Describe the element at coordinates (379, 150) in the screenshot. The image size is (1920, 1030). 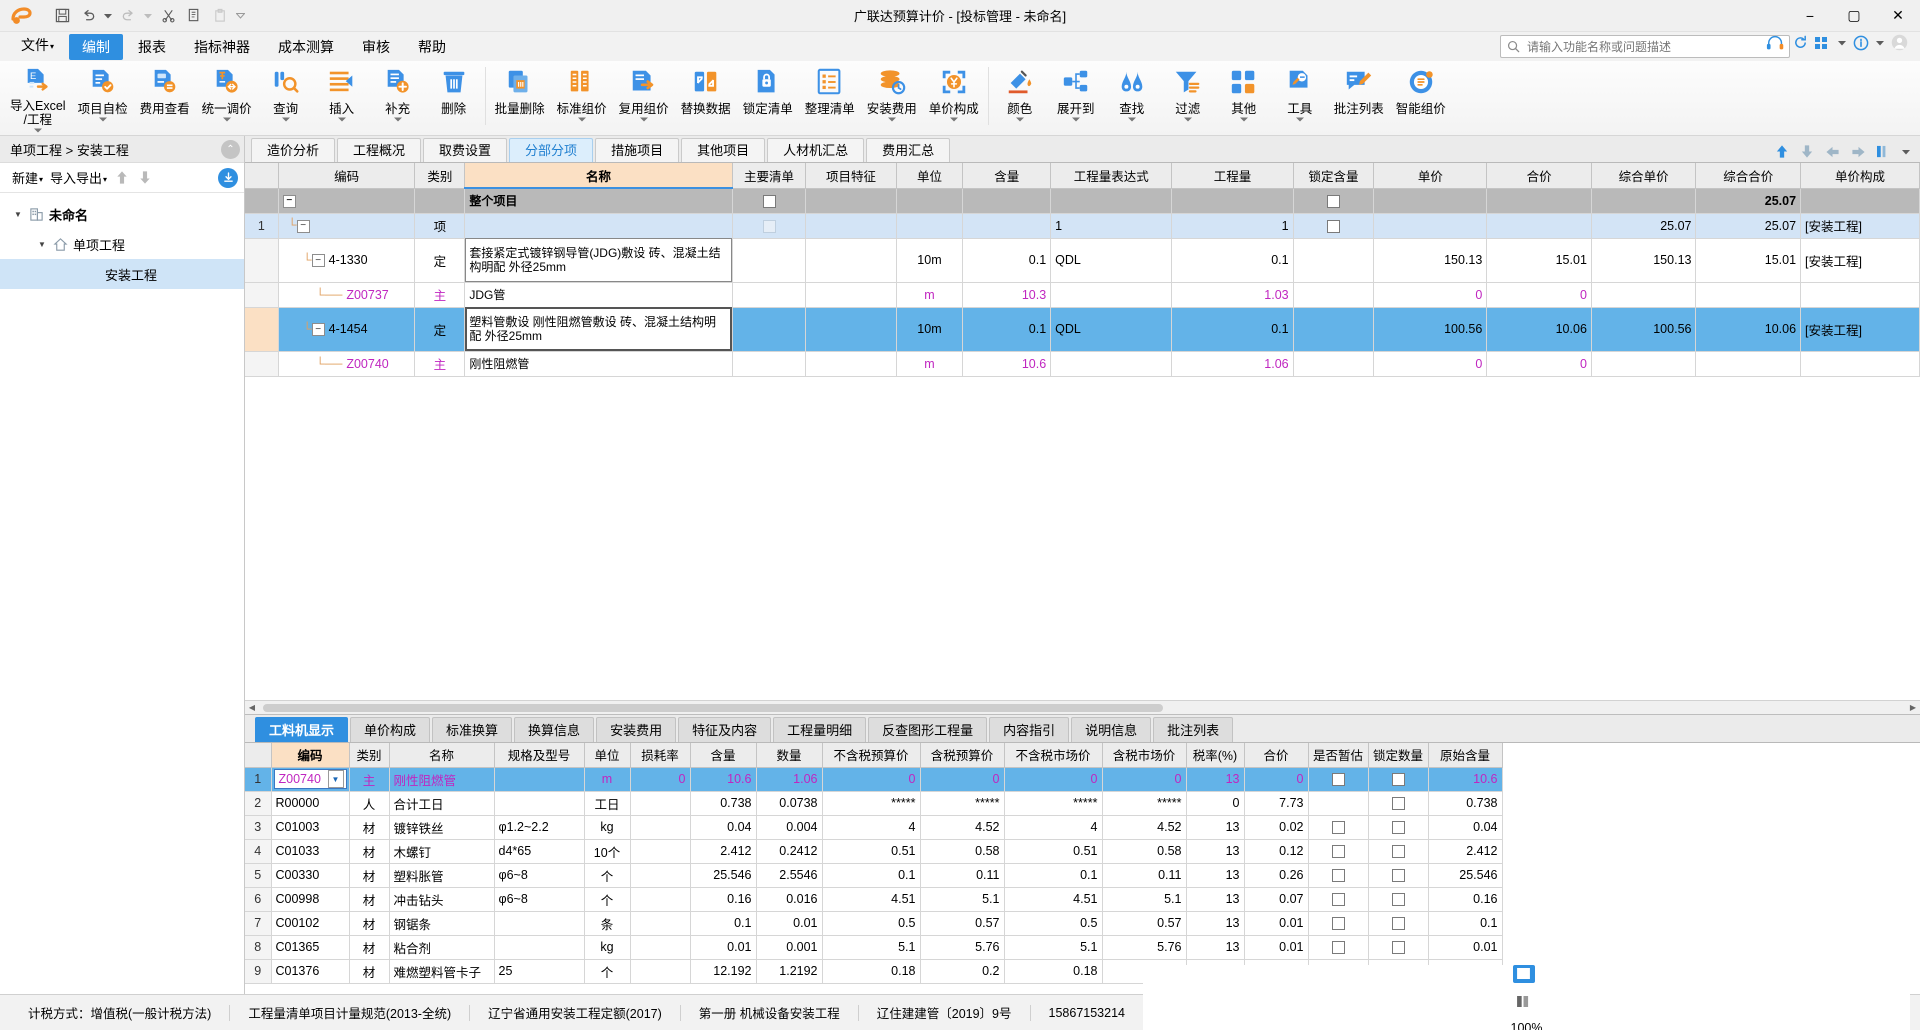
I see `tab-1: 工程概况` at that location.